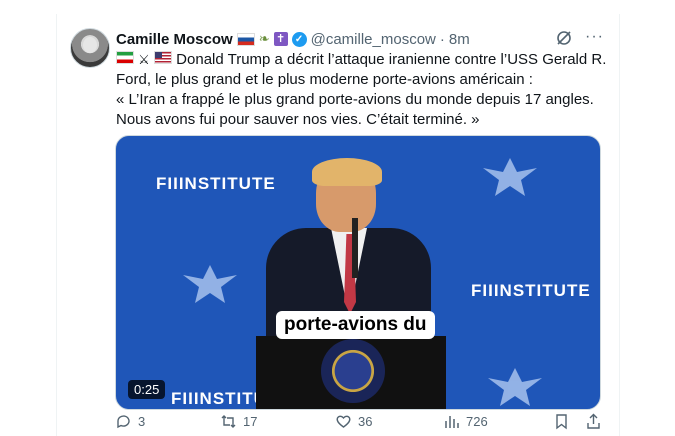 Image resolution: width=675 pixels, height=436 pixels. I want to click on speaker-hair, so click(347, 172).